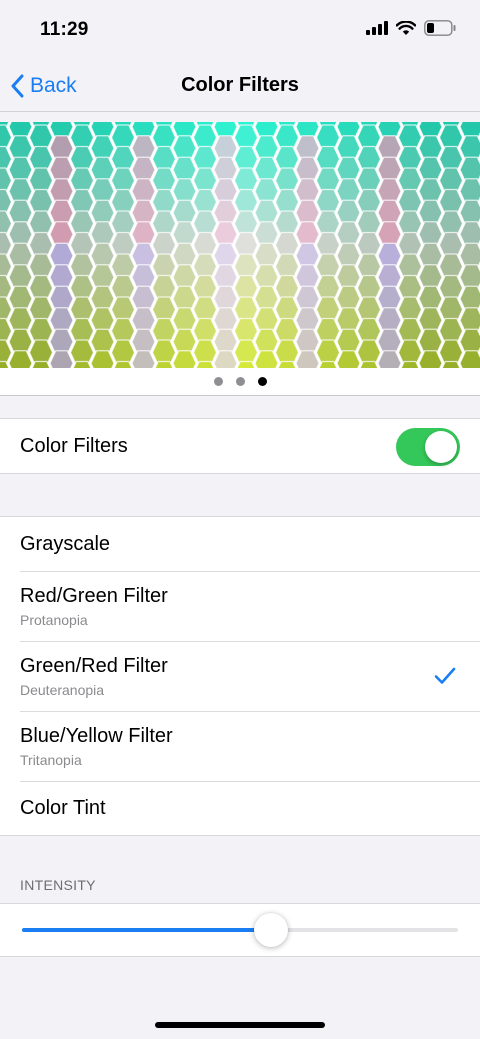 This screenshot has height=1039, width=480. Describe the element at coordinates (58, 885) in the screenshot. I see `intensity-section-header: INTENSITY` at that location.